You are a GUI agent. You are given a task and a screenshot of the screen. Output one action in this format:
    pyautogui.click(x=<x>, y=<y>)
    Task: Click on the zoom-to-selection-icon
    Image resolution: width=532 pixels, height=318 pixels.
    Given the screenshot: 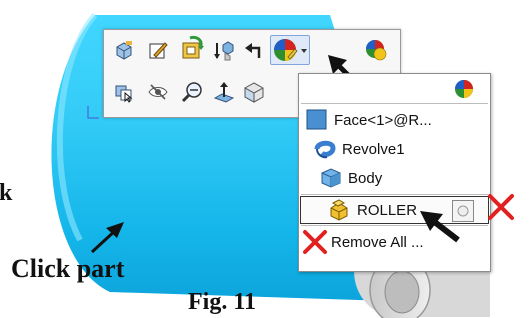 What is the action you would take?
    pyautogui.click(x=191, y=92)
    